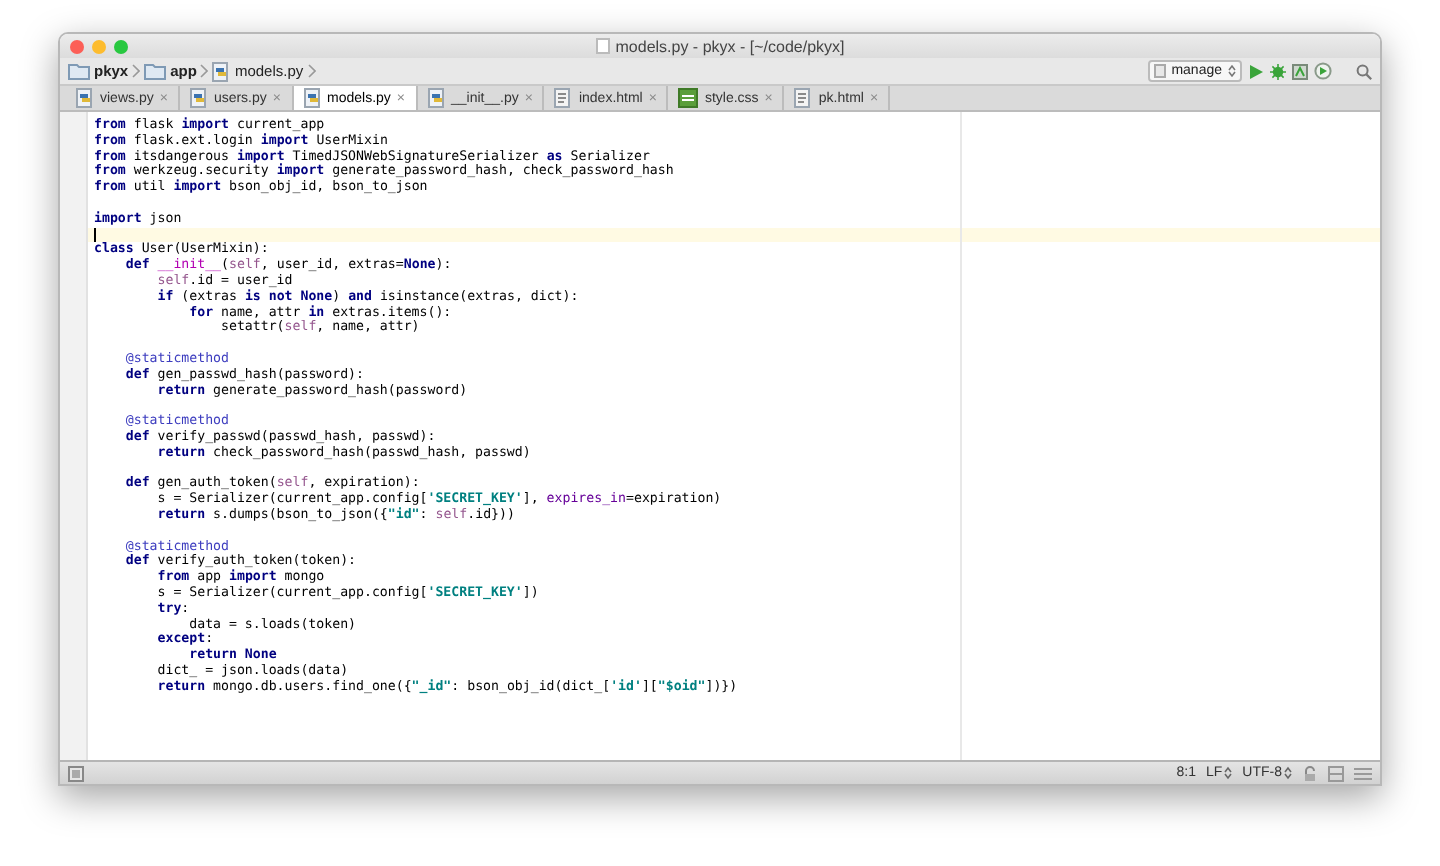 The width and height of the screenshot is (1440, 866). I want to click on inspector-icon, so click(1336, 773).